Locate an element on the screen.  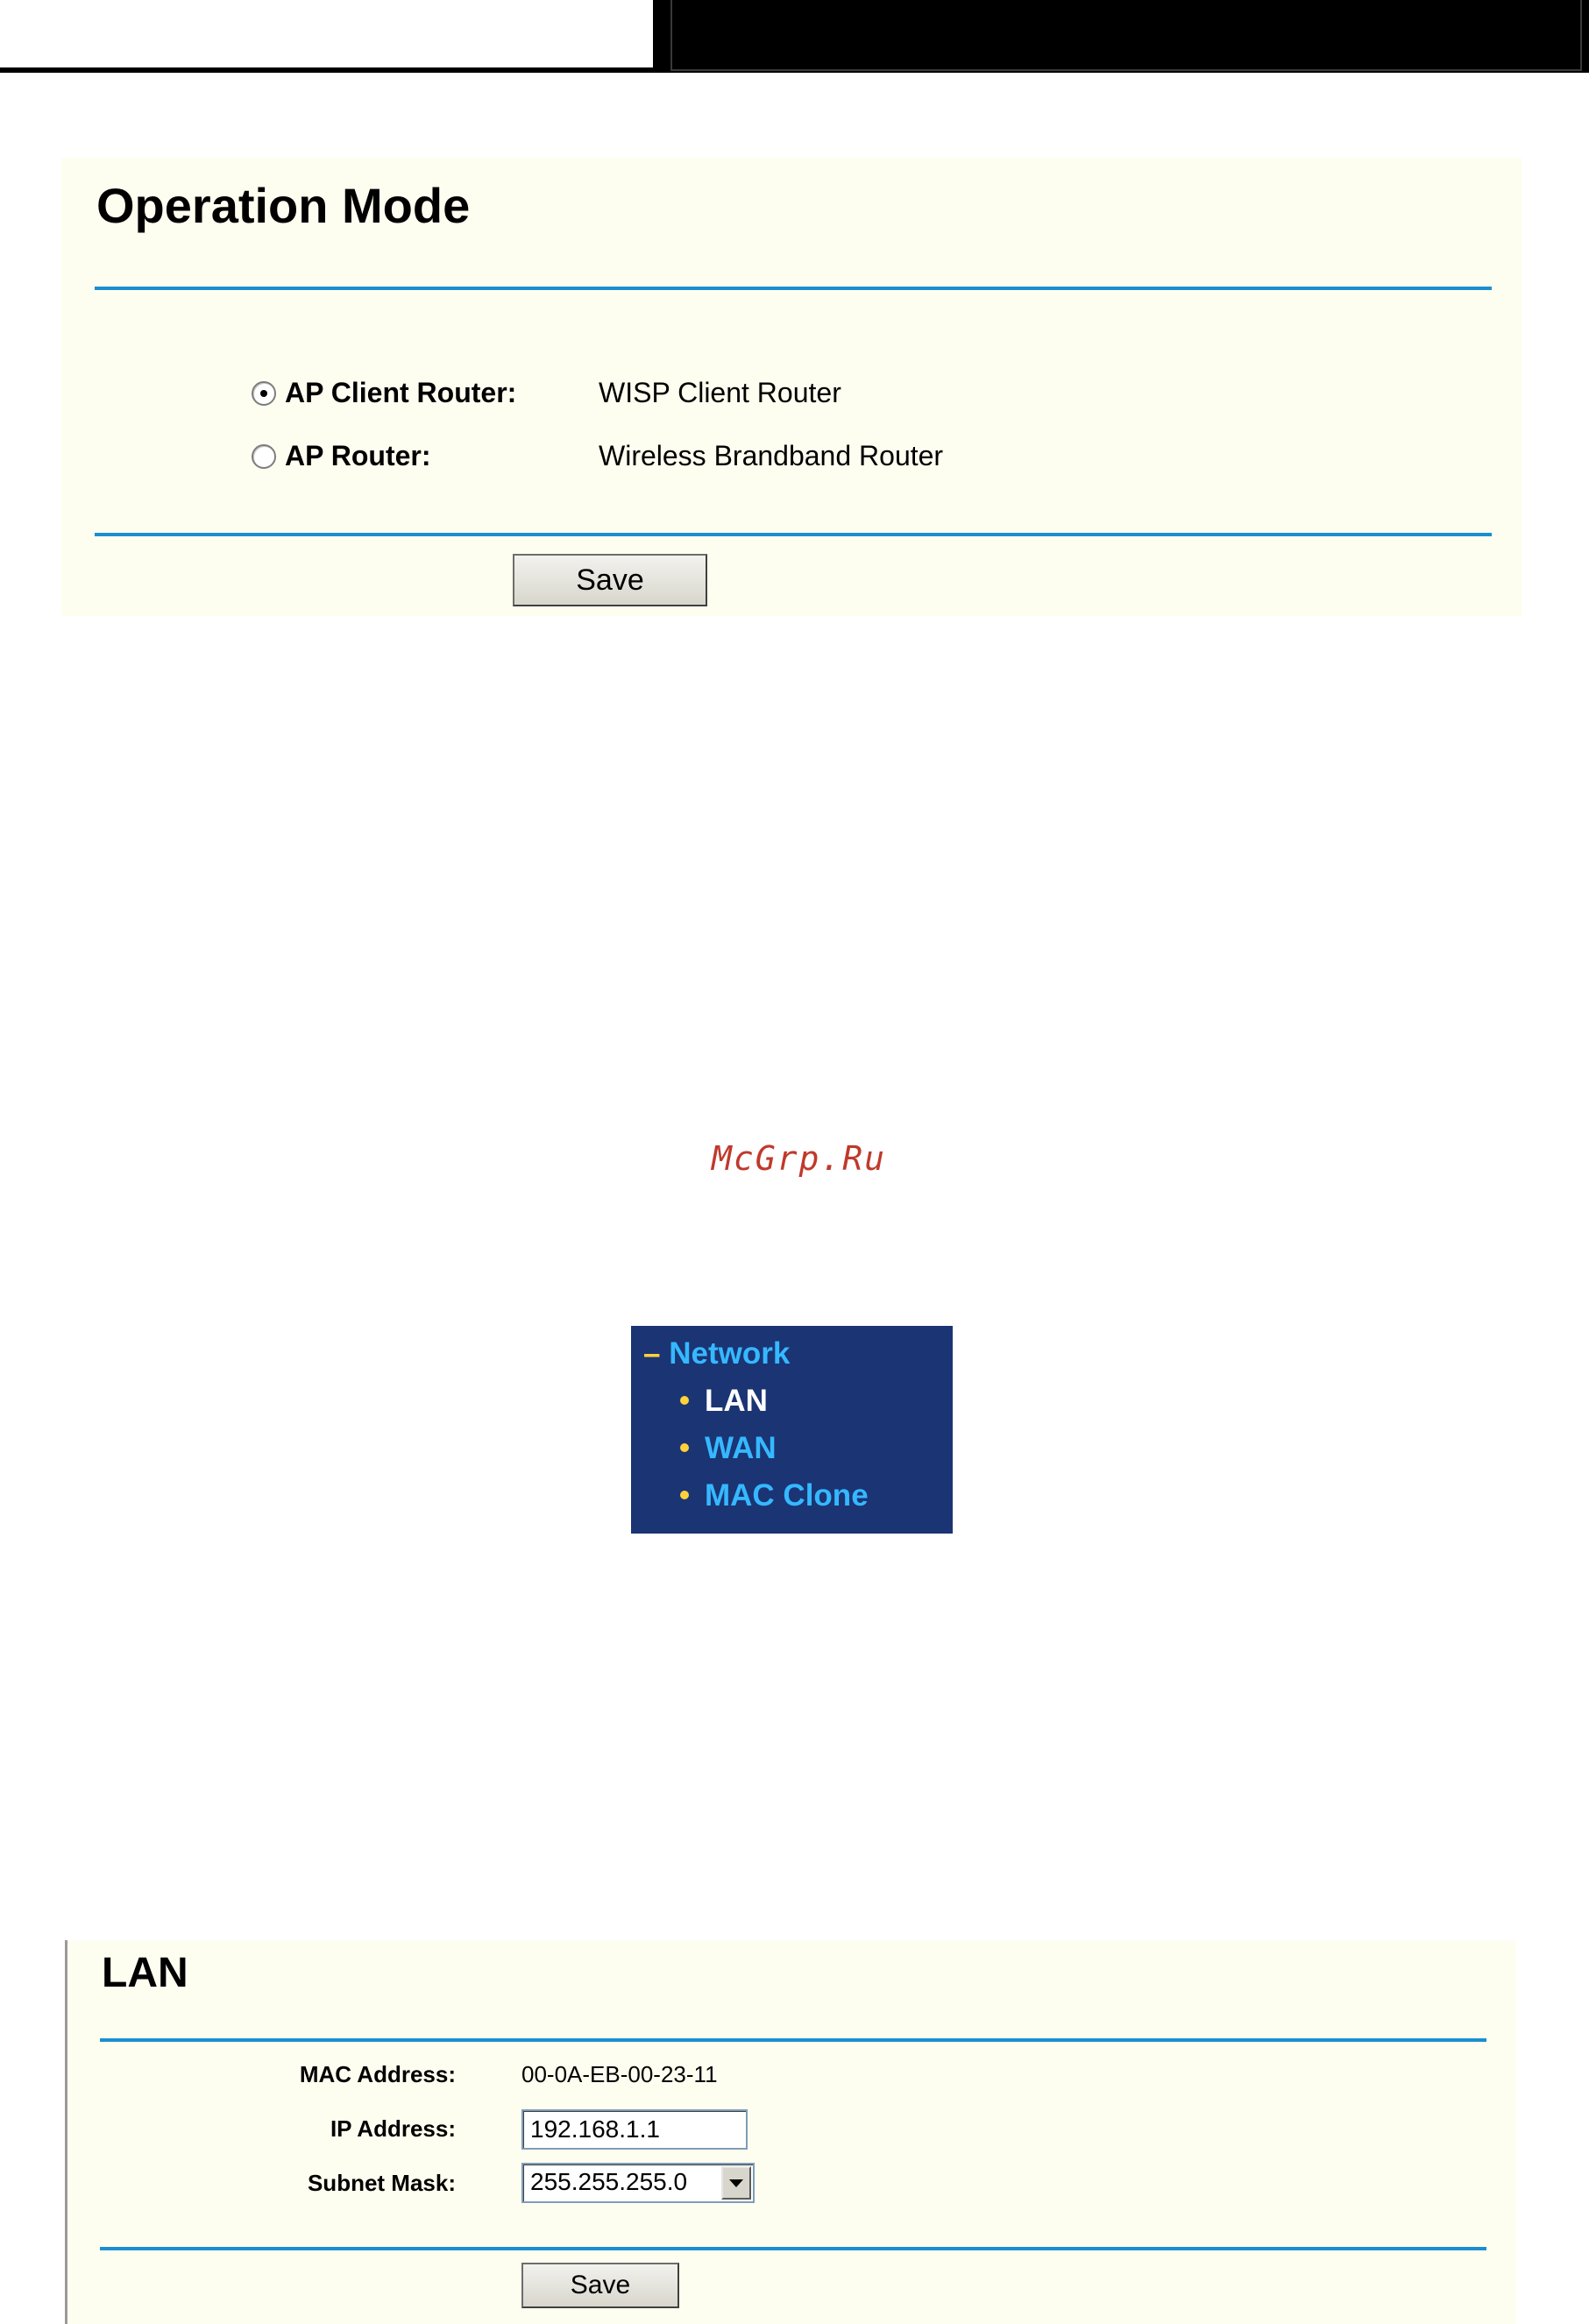
menu-network-label: Network is located at coordinates (730, 1354).